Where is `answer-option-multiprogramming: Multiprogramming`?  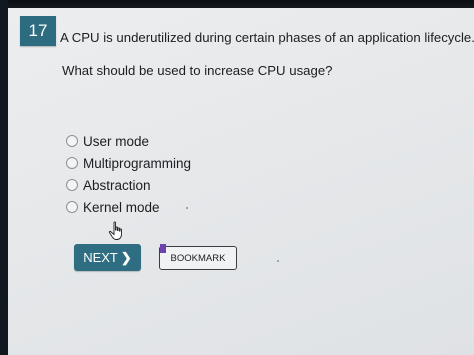 answer-option-multiprogramming: Multiprogramming is located at coordinates (128, 163).